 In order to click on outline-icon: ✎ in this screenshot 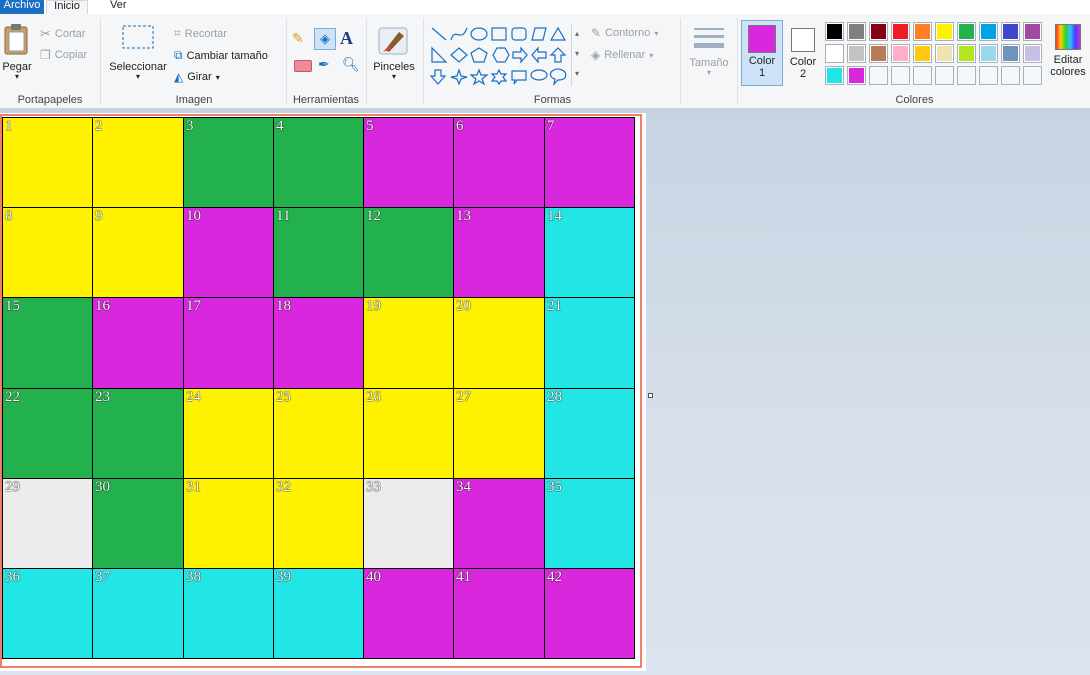, I will do `click(596, 33)`.